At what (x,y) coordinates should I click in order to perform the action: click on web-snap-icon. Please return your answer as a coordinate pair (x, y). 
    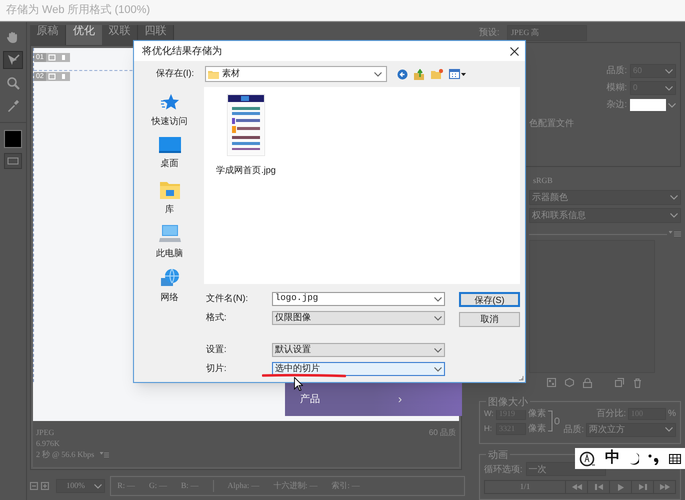
    Looking at the image, I should click on (551, 383).